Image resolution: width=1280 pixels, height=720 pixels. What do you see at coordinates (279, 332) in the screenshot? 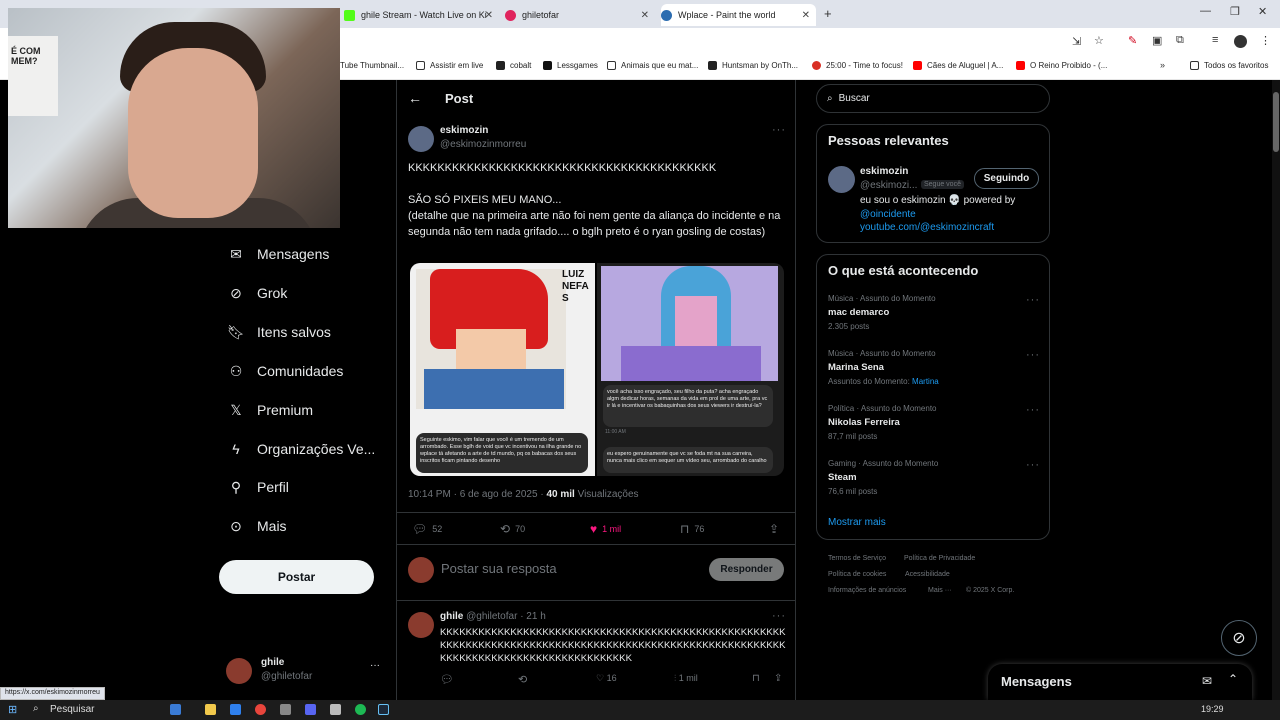
I see `nav-bookmarks: 🔖︎ Itens salvos` at bounding box center [279, 332].